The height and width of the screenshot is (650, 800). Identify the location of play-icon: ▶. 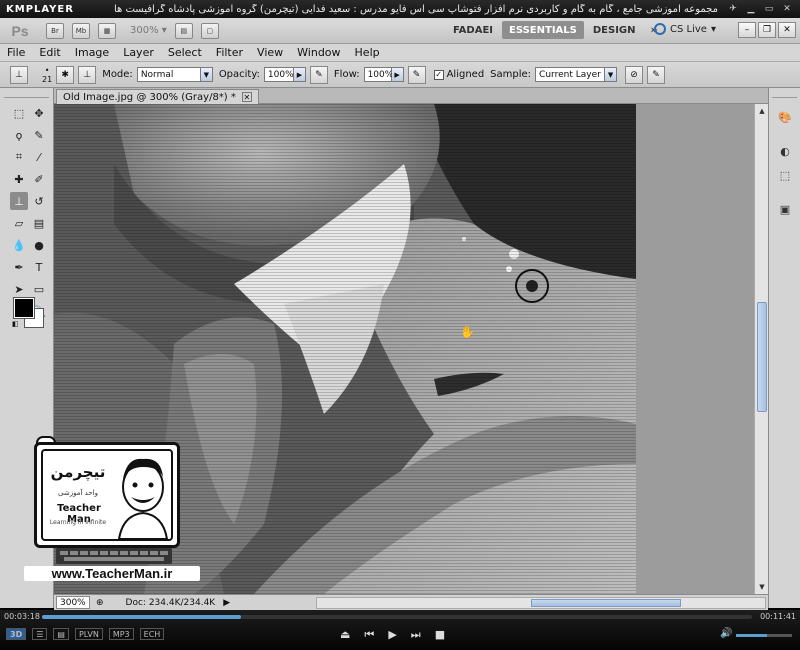
(392, 635).